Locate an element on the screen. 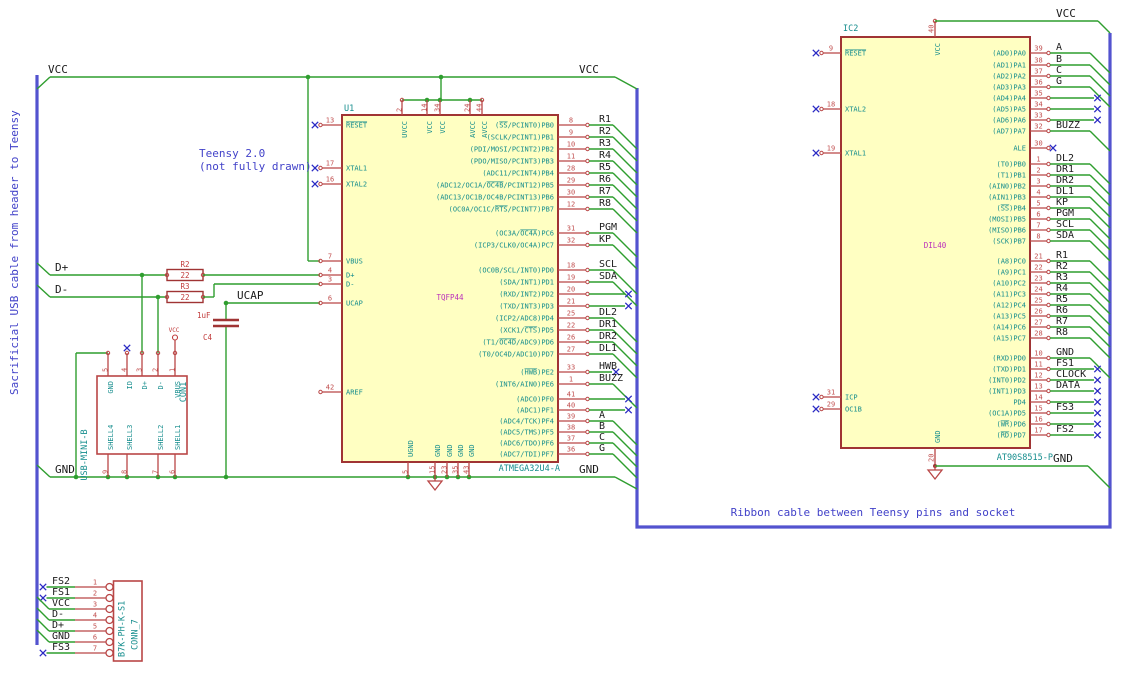 The image size is (1131, 690). ic2-pin-number: 35 is located at coordinates (1038, 94).